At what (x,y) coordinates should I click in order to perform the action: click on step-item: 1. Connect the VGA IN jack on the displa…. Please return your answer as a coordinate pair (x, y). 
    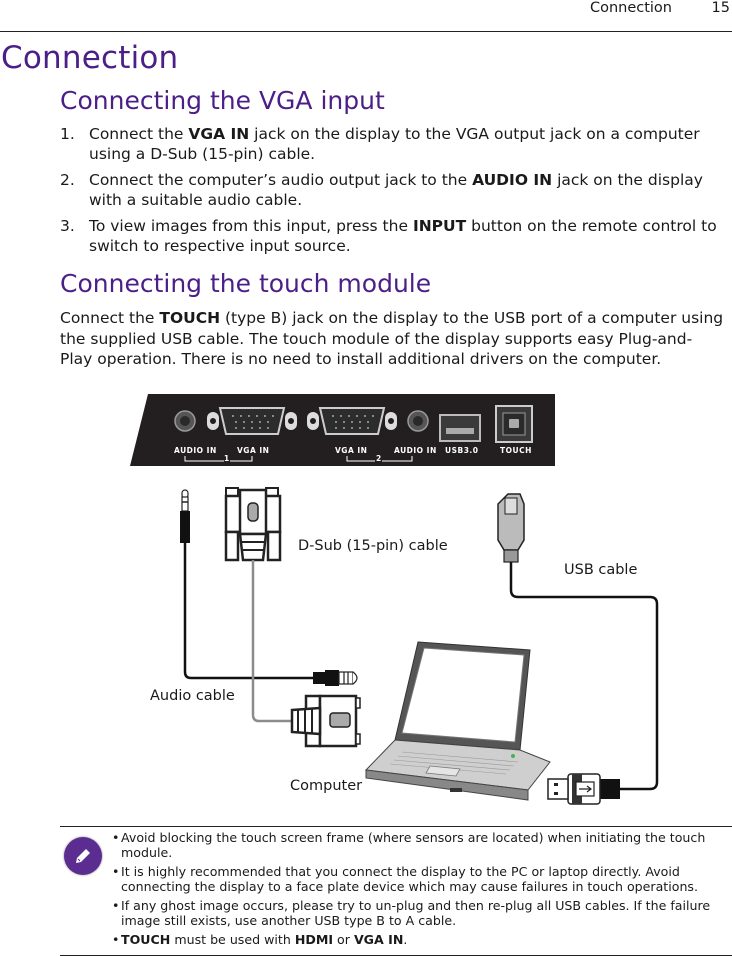
    Looking at the image, I should click on (392, 144).